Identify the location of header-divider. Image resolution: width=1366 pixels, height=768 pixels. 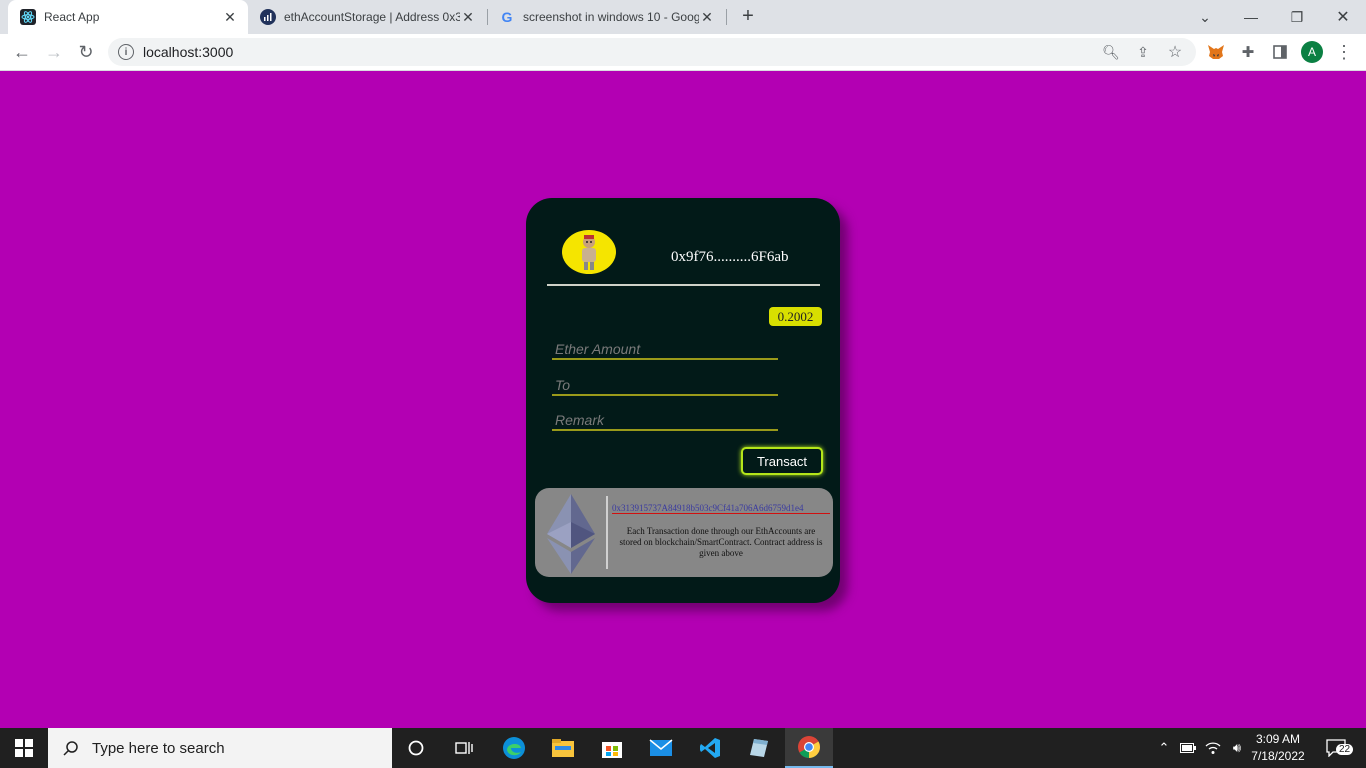
(683, 285).